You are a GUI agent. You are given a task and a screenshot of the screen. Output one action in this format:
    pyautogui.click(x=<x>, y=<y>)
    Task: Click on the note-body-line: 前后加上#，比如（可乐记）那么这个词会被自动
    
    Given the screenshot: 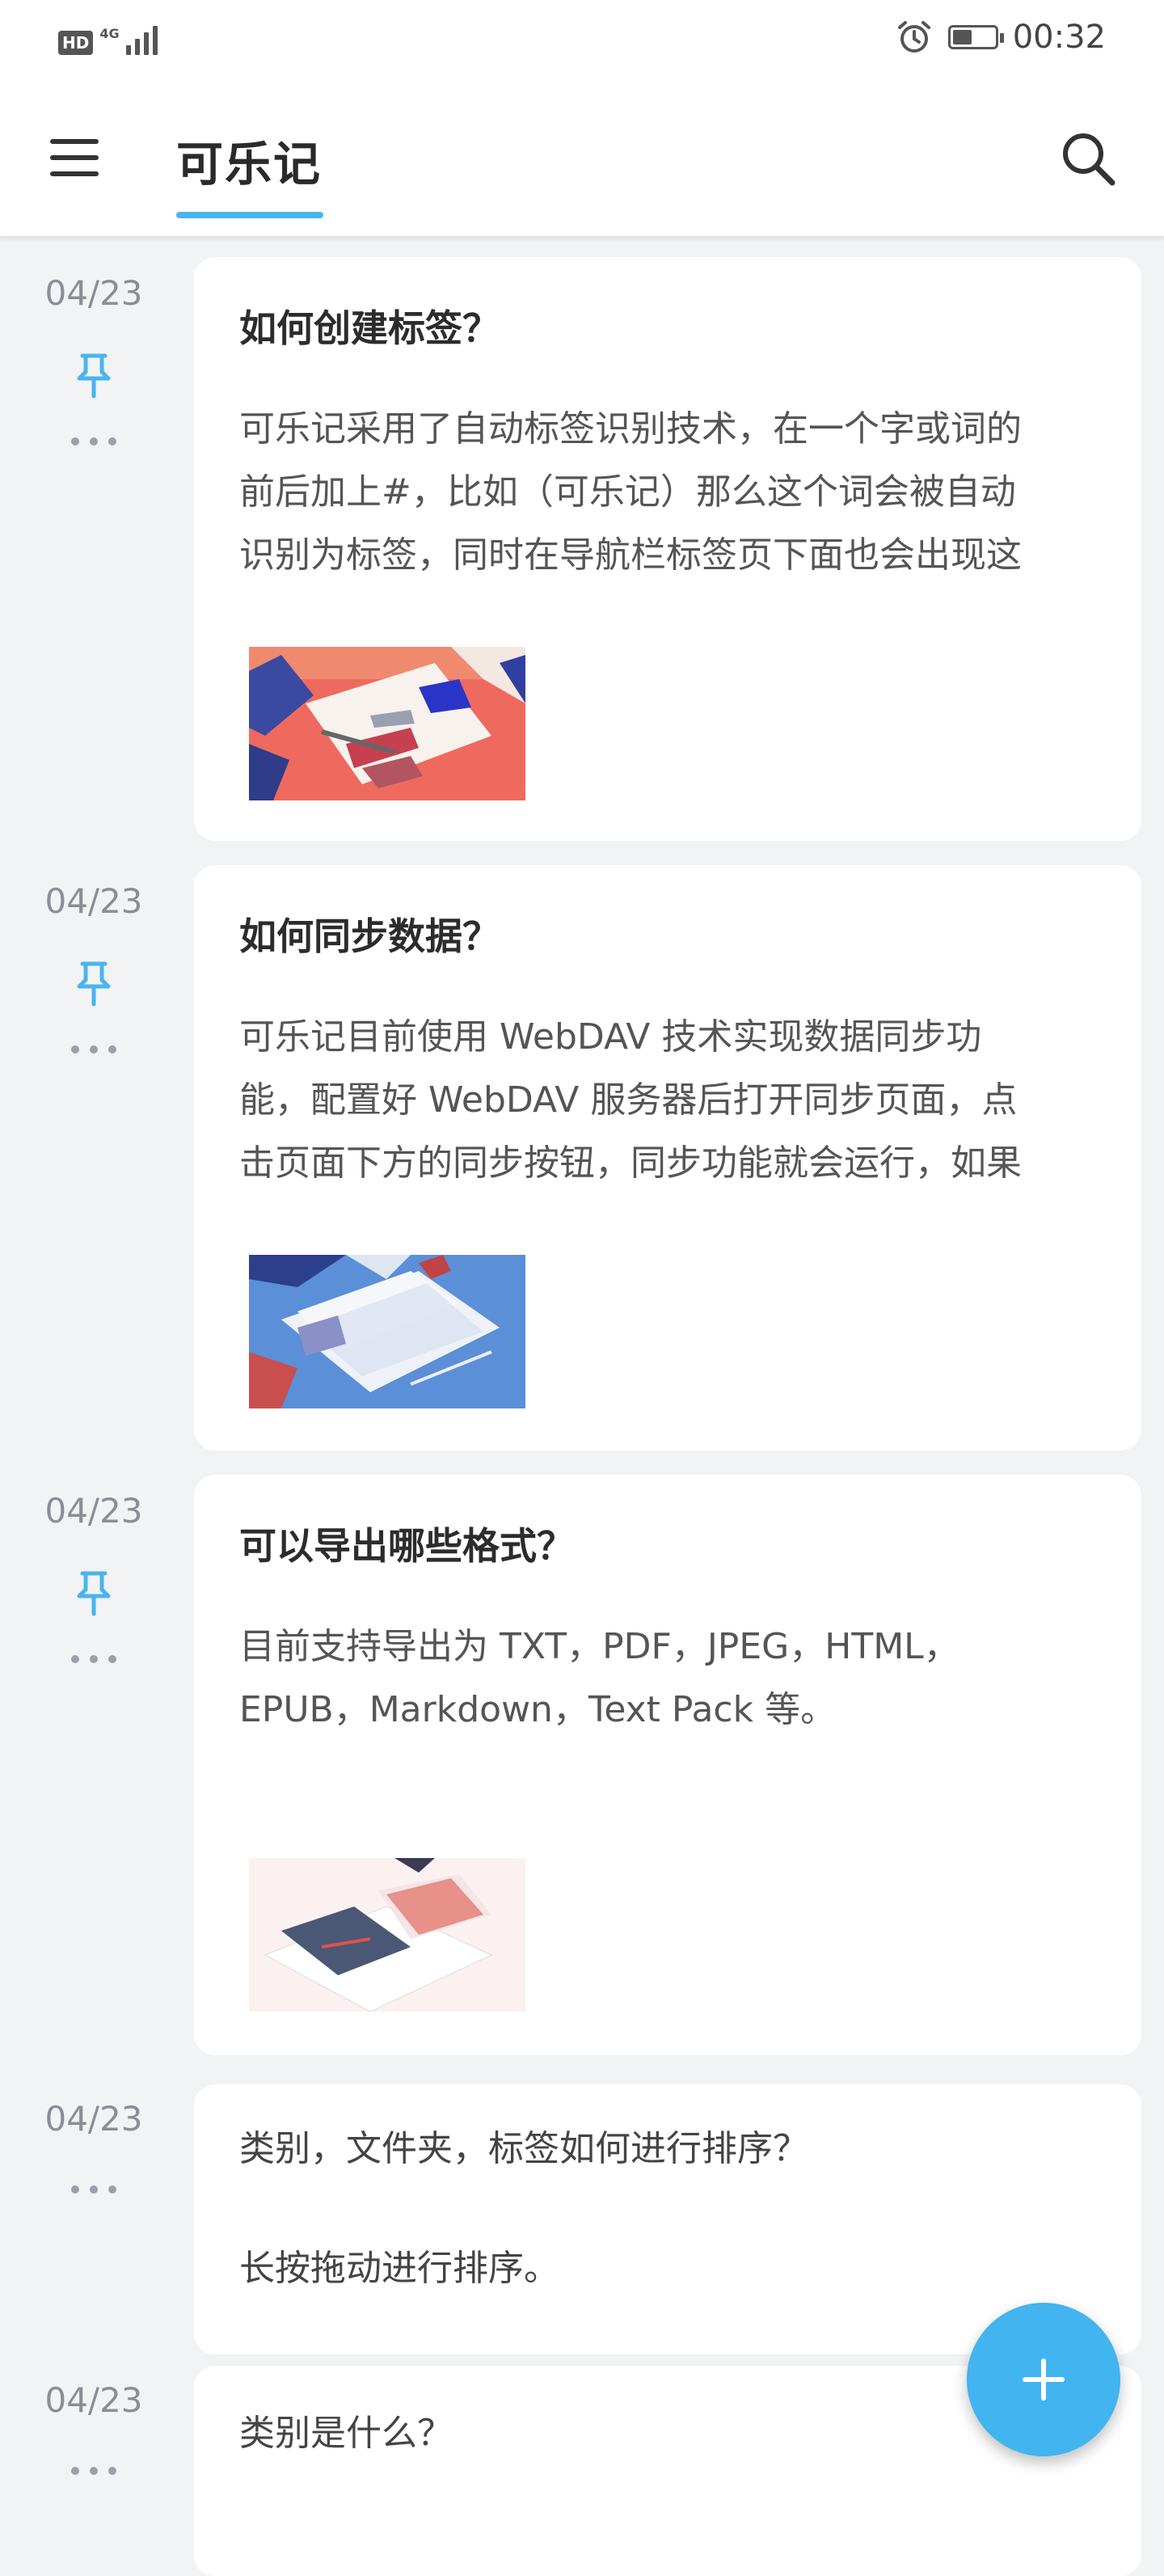 What is the action you would take?
    pyautogui.click(x=627, y=492)
    